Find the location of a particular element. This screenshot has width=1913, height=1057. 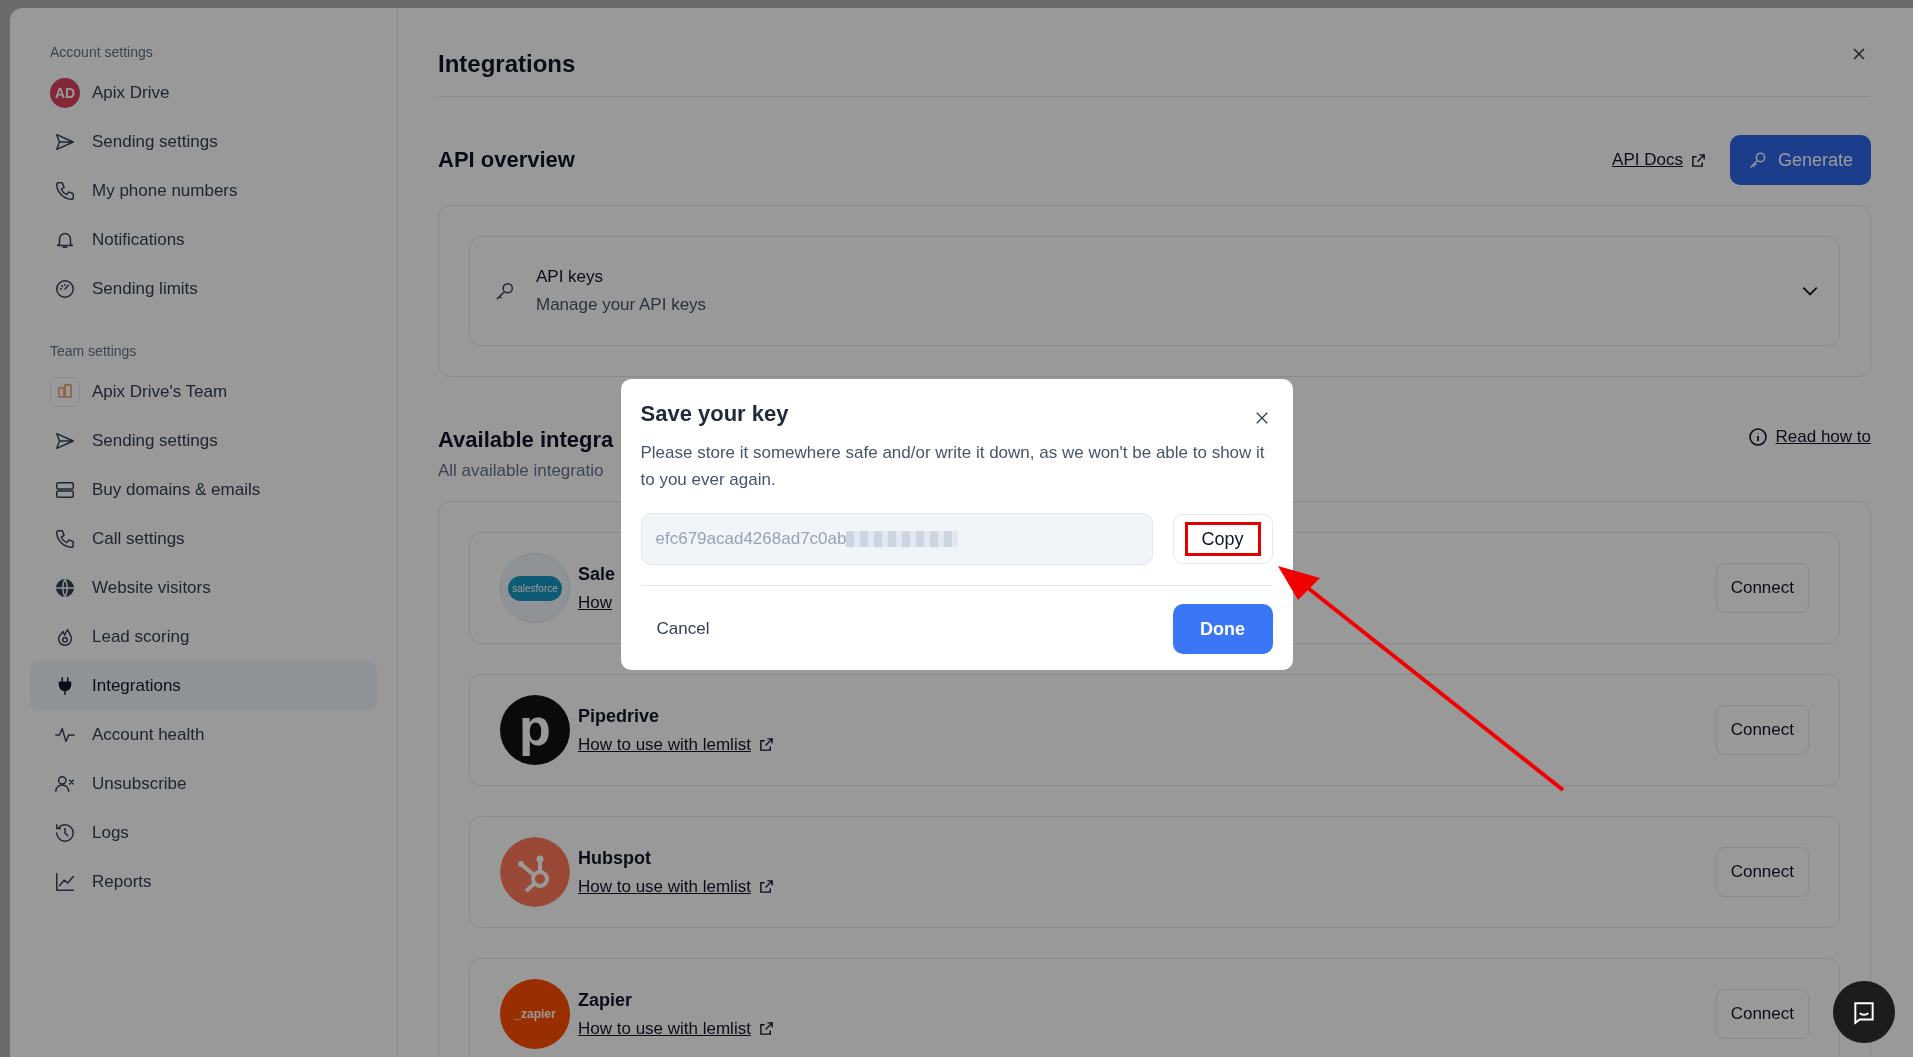

sidebar-item: Integrations is located at coordinates (203, 685).